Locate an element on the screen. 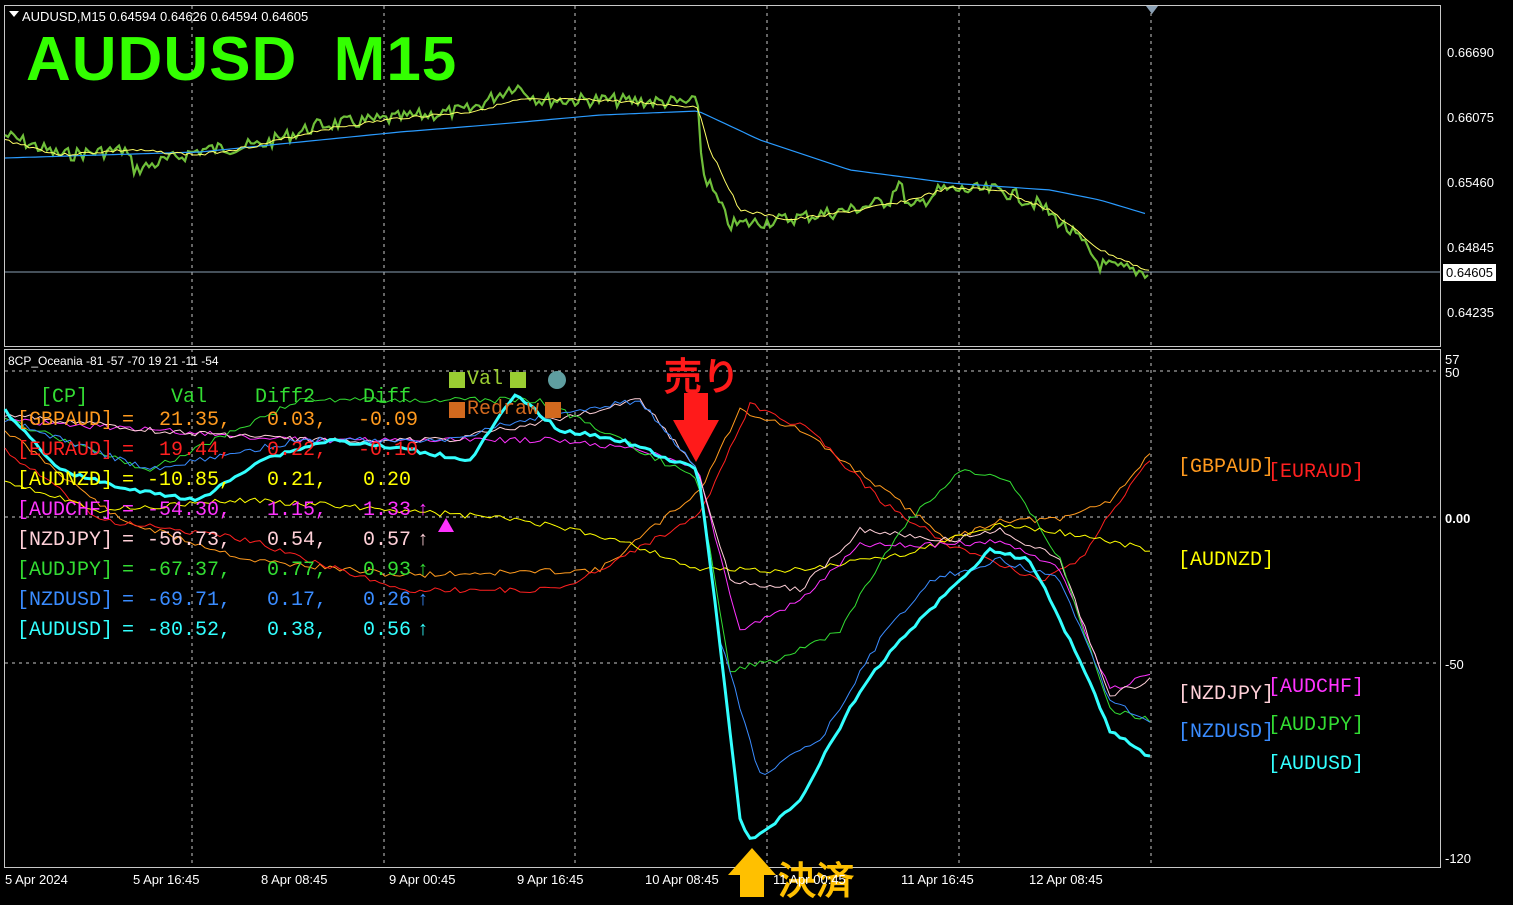 This screenshot has height=905, width=1513. time-tick: 11 Apr 00:45 is located at coordinates (809, 879).